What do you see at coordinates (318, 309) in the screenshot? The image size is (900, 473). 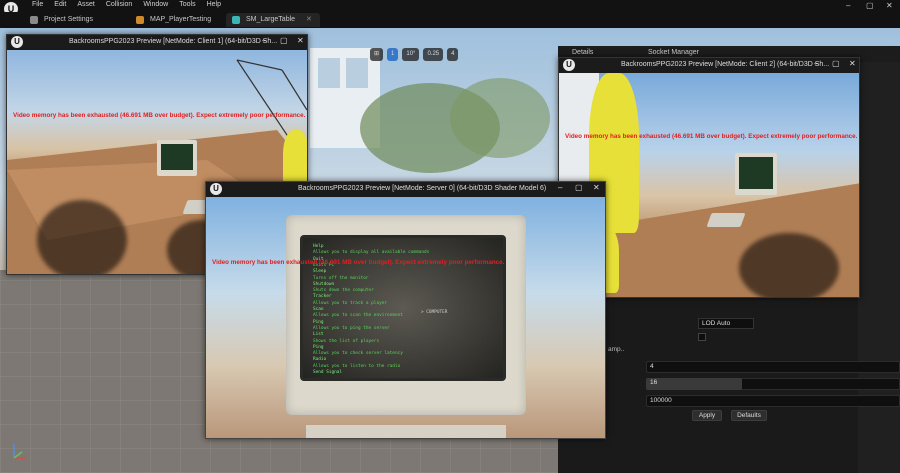 I see `terminal-line: Scan` at bounding box center [318, 309].